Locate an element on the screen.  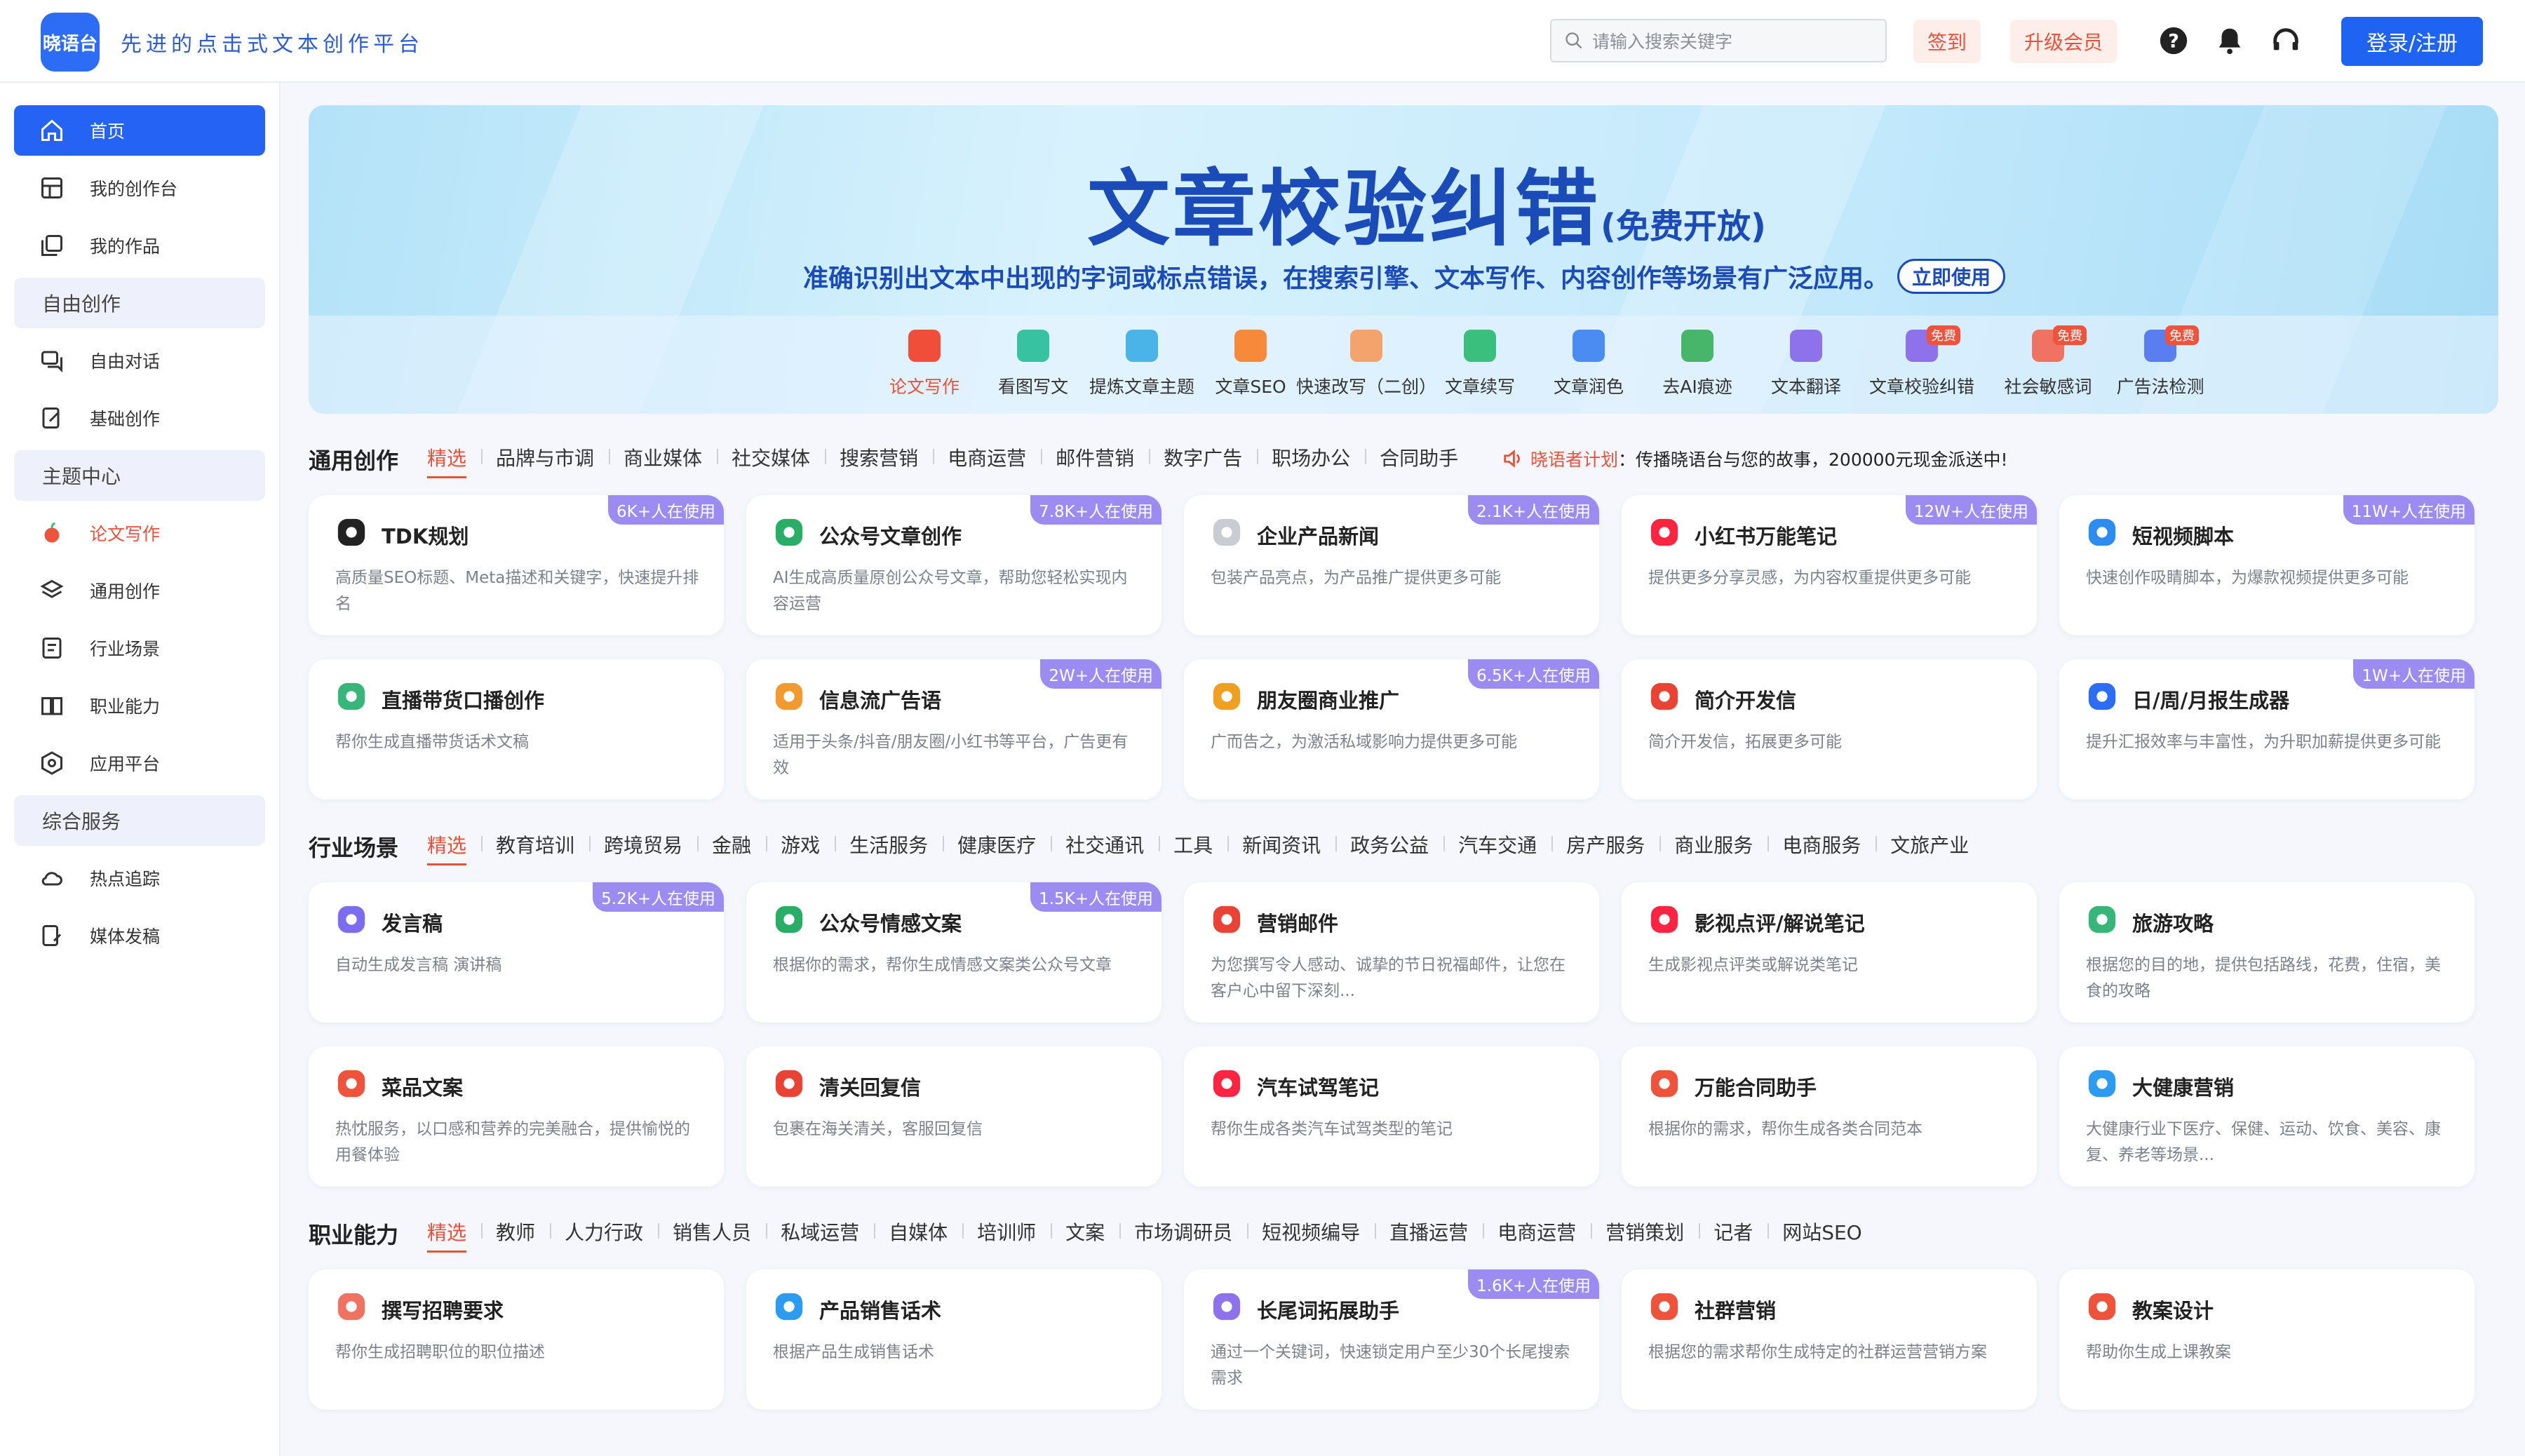
tab-industry: 工具 is located at coordinates (1193, 844).